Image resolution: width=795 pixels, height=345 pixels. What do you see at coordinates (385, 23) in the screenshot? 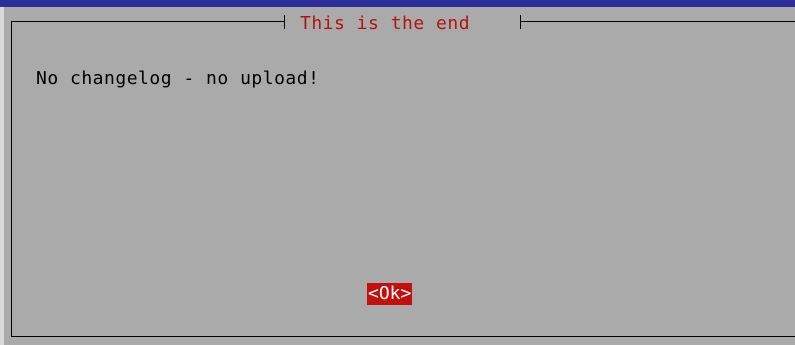
I see `dialog-title: This is the end` at bounding box center [385, 23].